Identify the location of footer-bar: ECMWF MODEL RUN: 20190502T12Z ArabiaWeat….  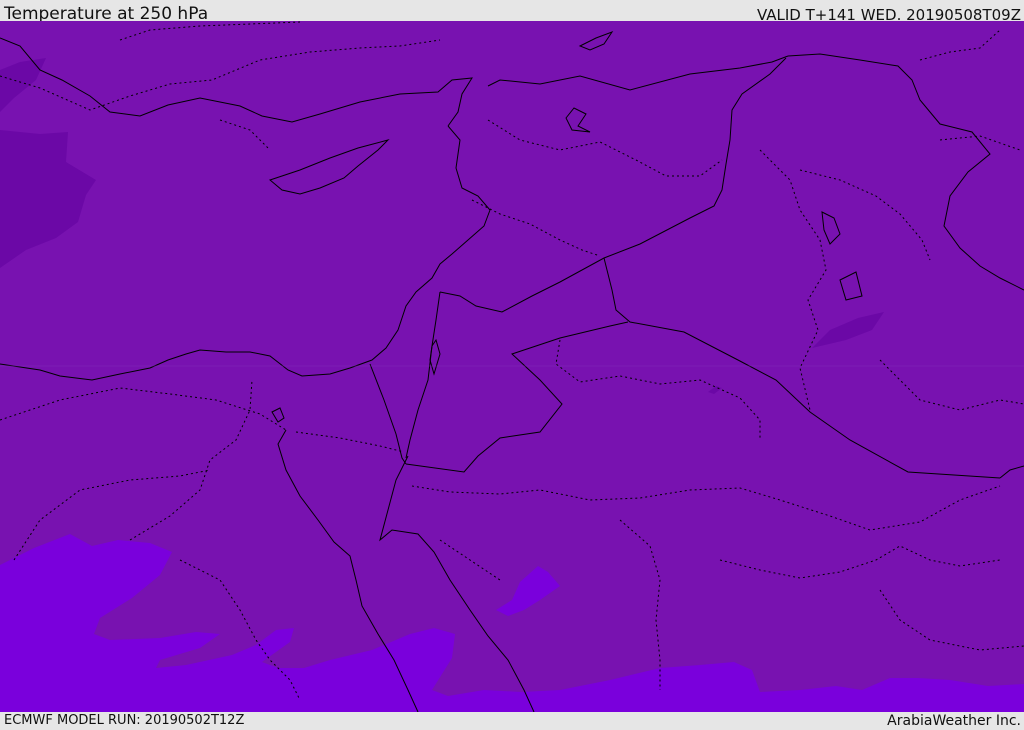
(512, 720).